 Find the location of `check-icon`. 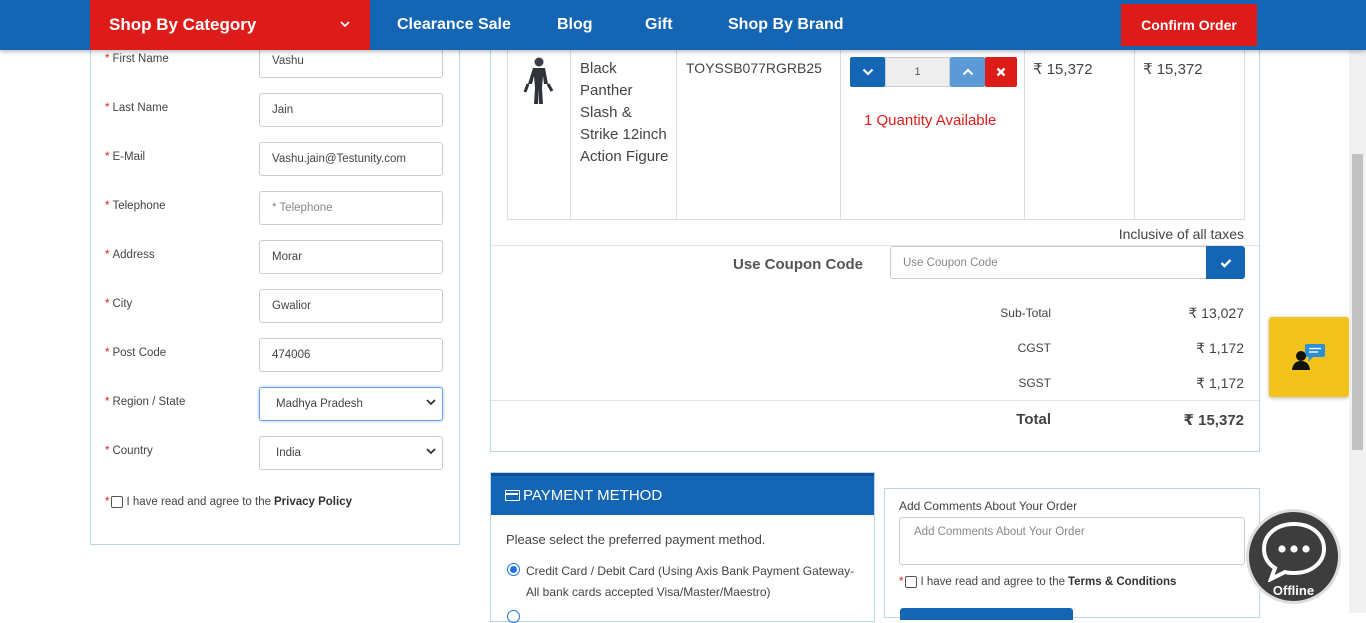

check-icon is located at coordinates (1225, 263).